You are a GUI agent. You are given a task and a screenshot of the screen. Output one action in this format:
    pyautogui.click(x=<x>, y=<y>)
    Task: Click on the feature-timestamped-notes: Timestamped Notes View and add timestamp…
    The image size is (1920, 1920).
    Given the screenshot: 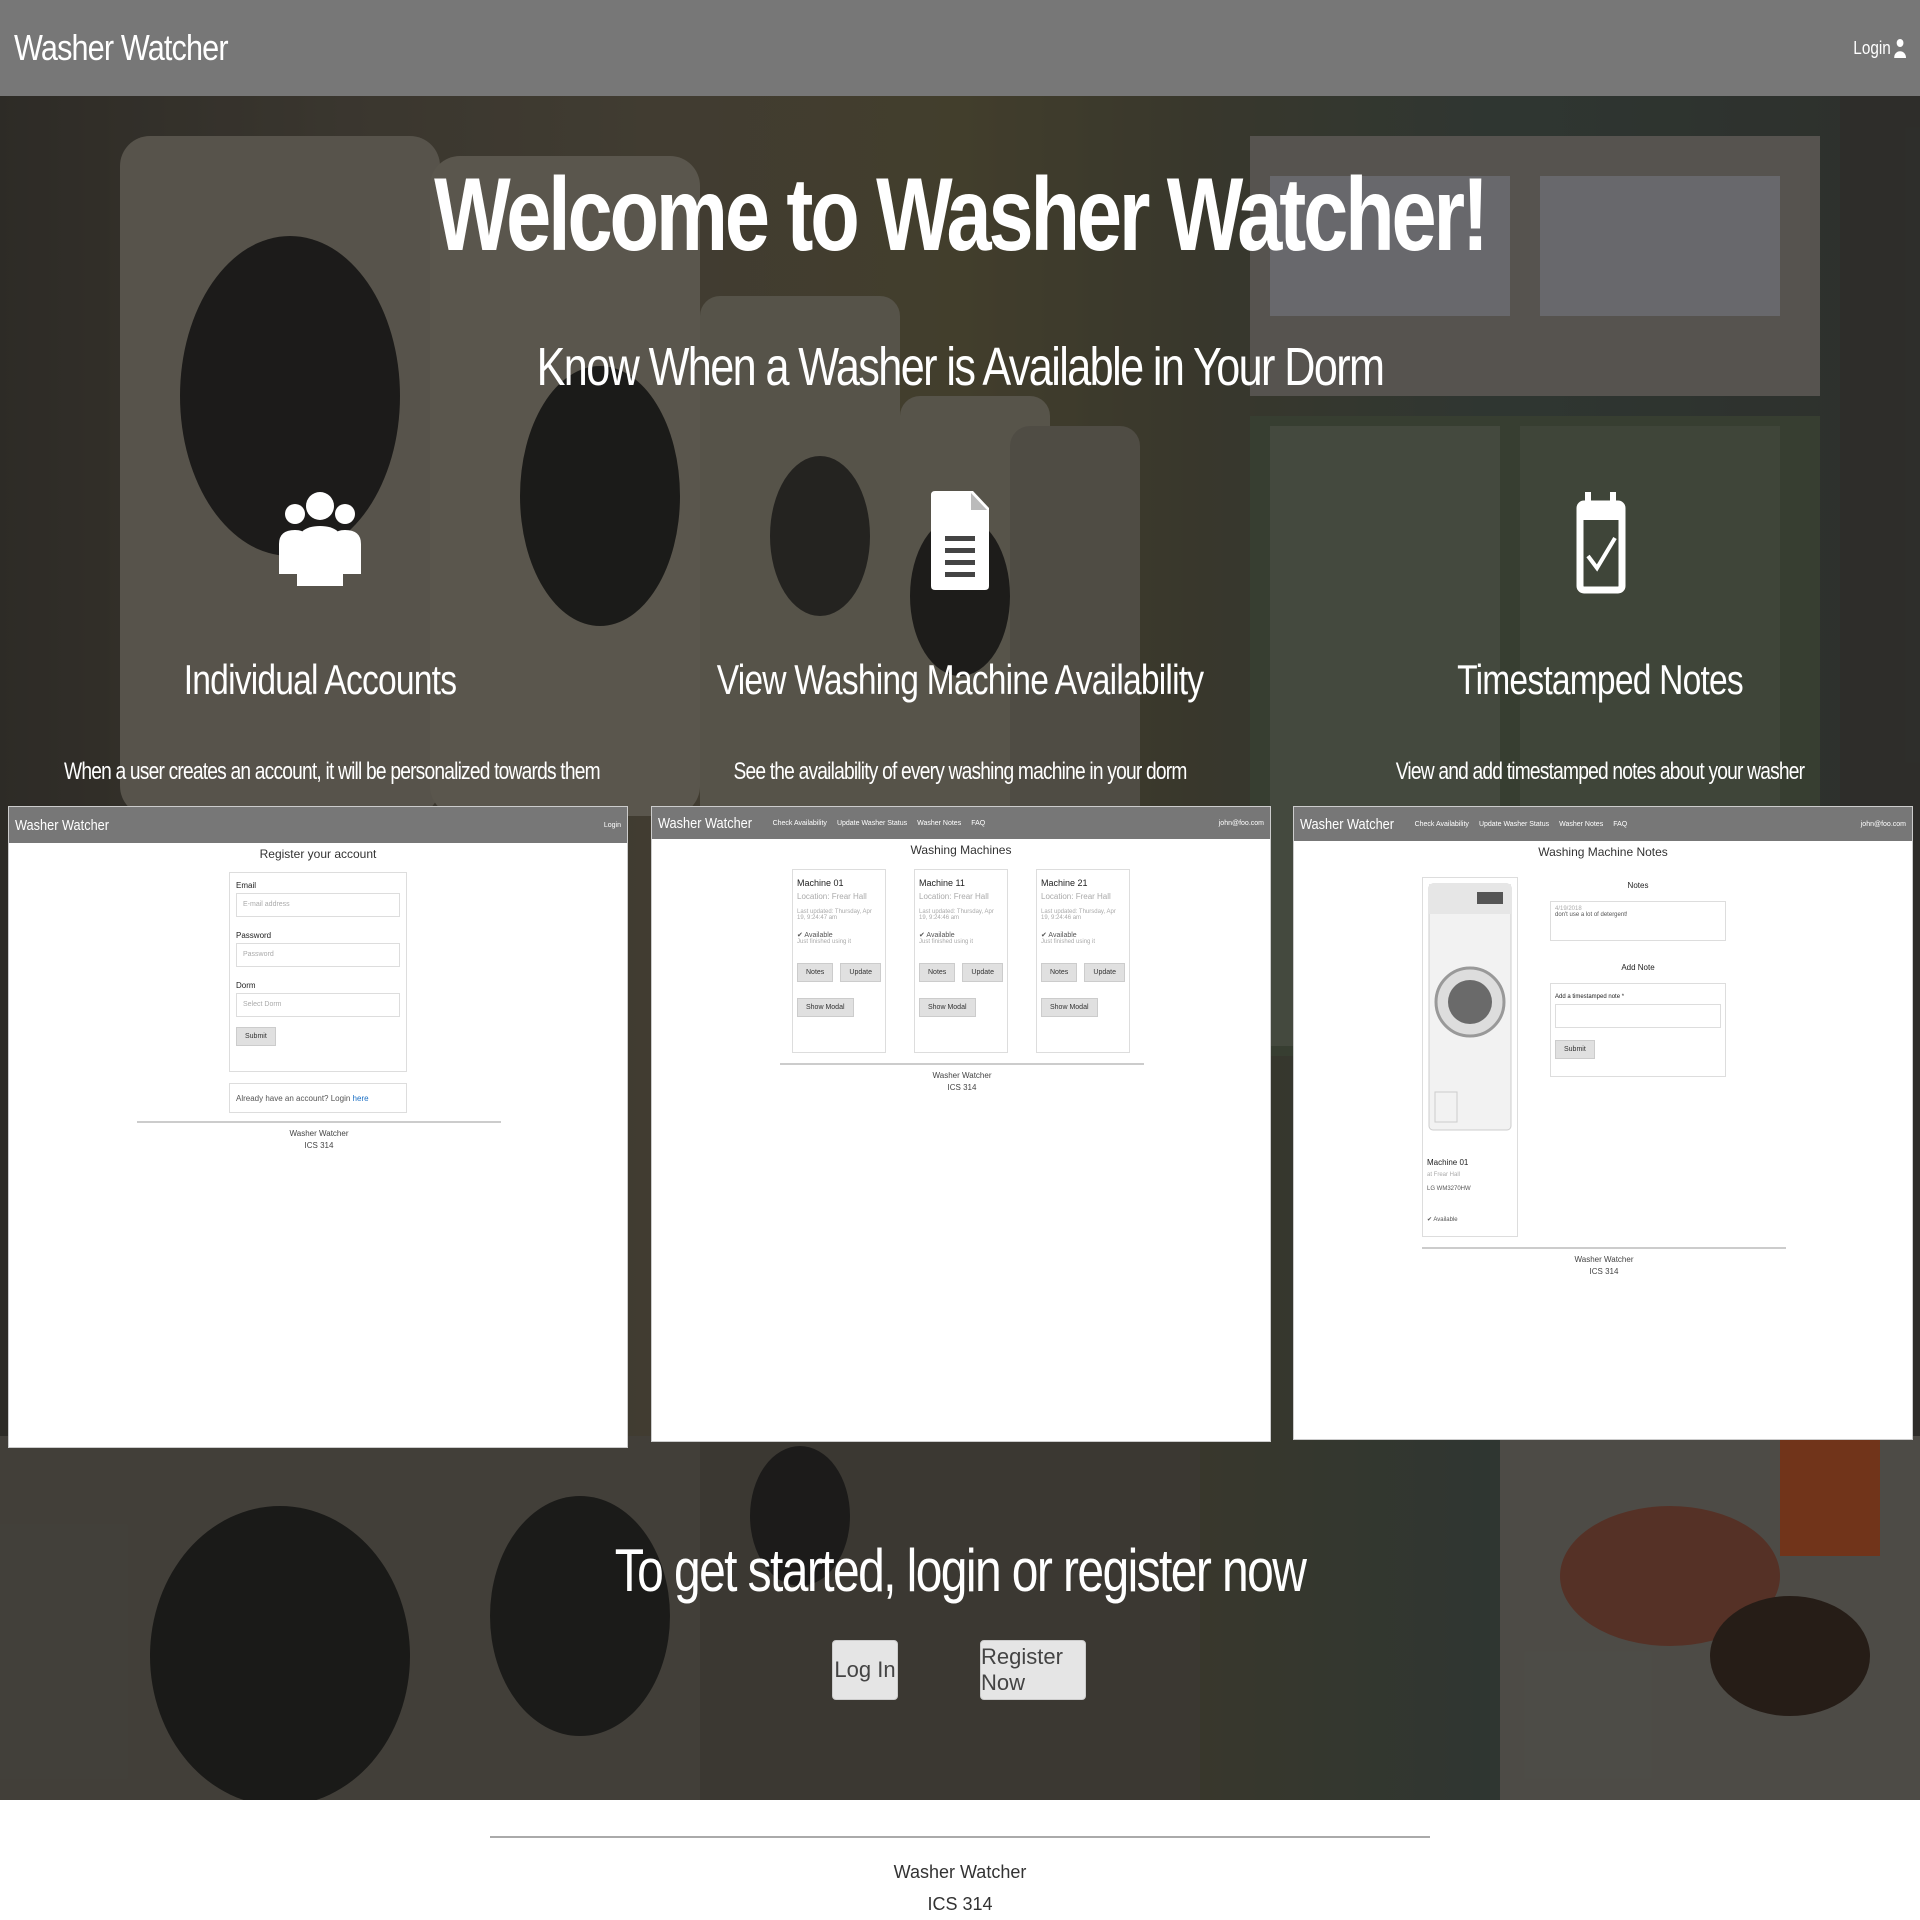 What is the action you would take?
    pyautogui.click(x=1600, y=636)
    